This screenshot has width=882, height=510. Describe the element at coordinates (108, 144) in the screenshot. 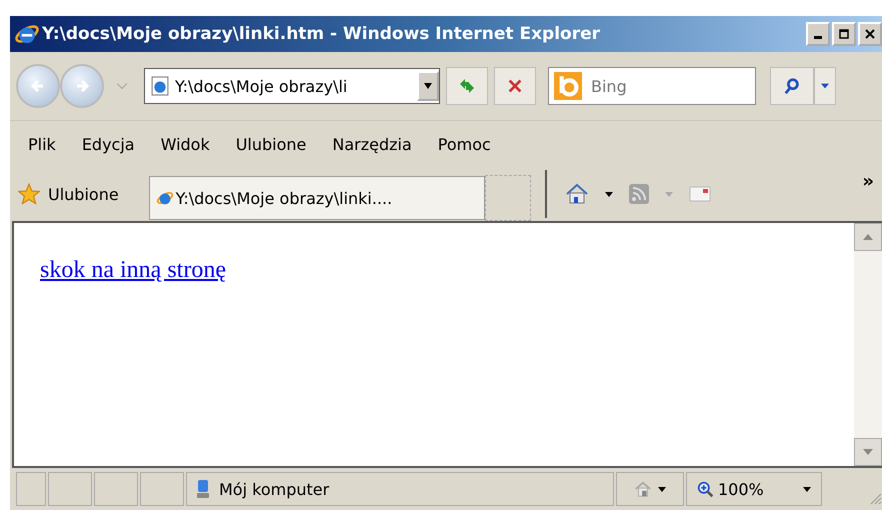

I see `menu-item: Edycja` at that location.